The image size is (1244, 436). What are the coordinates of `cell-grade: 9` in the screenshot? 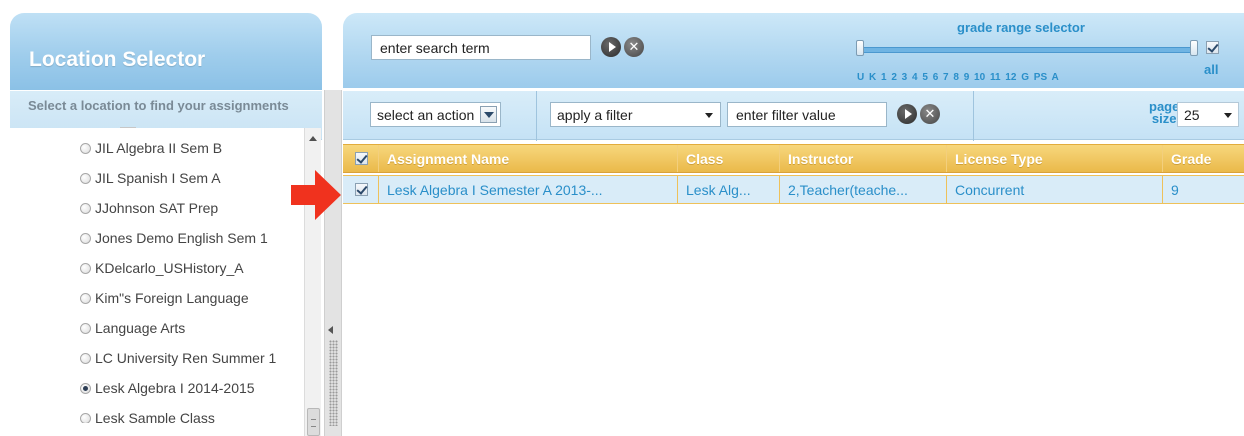 It's located at (1175, 189).